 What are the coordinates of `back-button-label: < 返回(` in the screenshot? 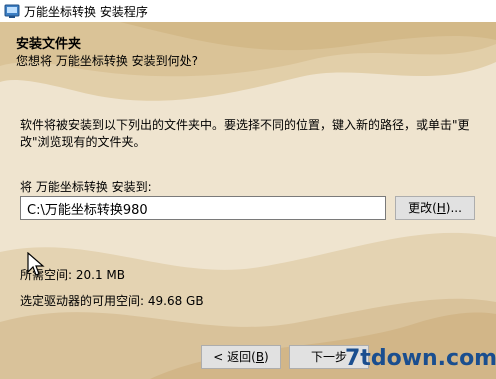 It's located at (234, 357).